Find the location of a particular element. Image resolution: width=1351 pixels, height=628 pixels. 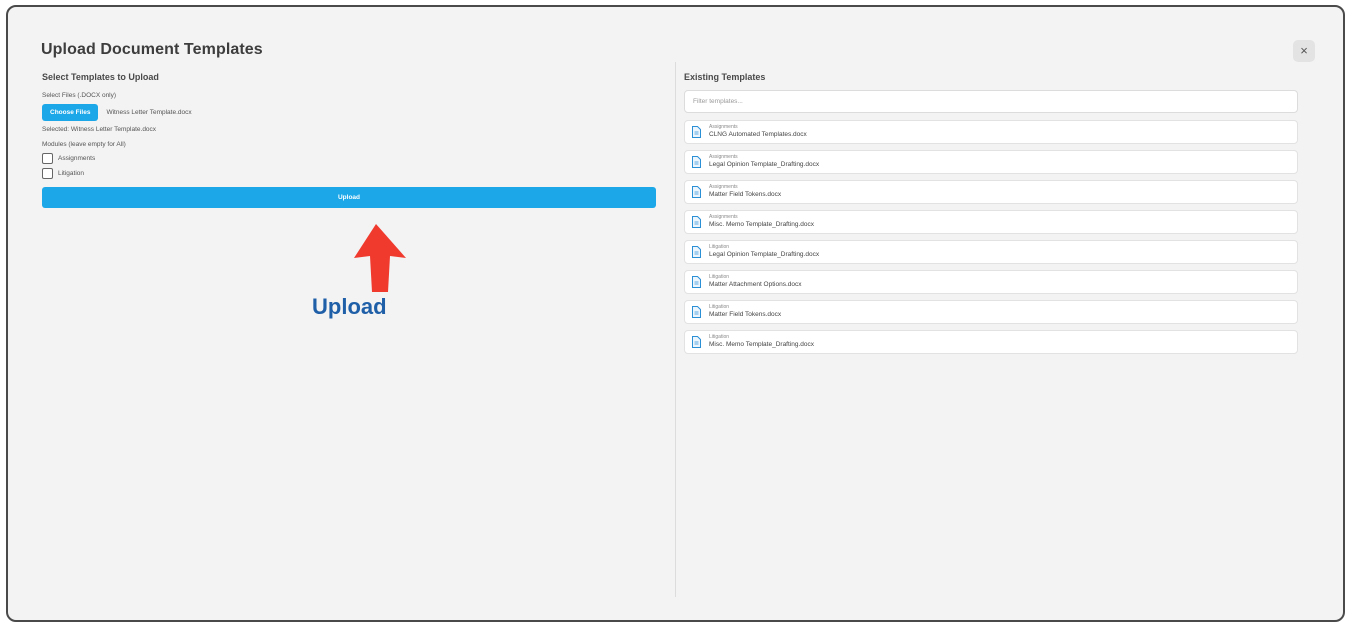

template-name: CLNG Automated Templates.docx is located at coordinates (758, 135).